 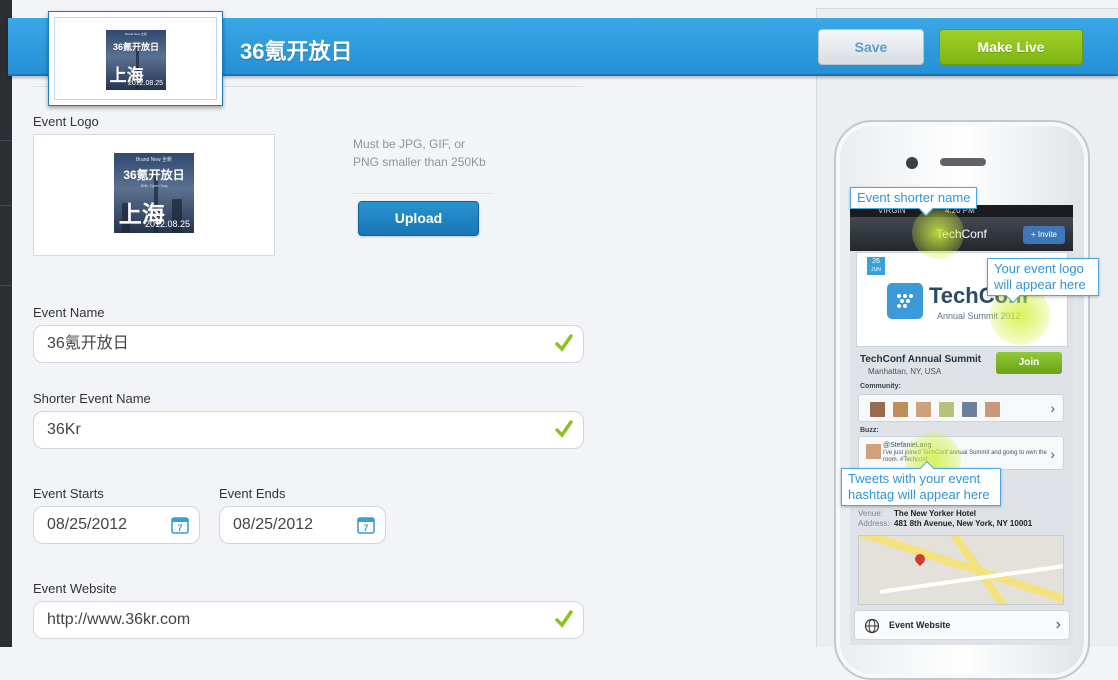 I want to click on start-date-value: 08/25/2012, so click(x=87, y=524).